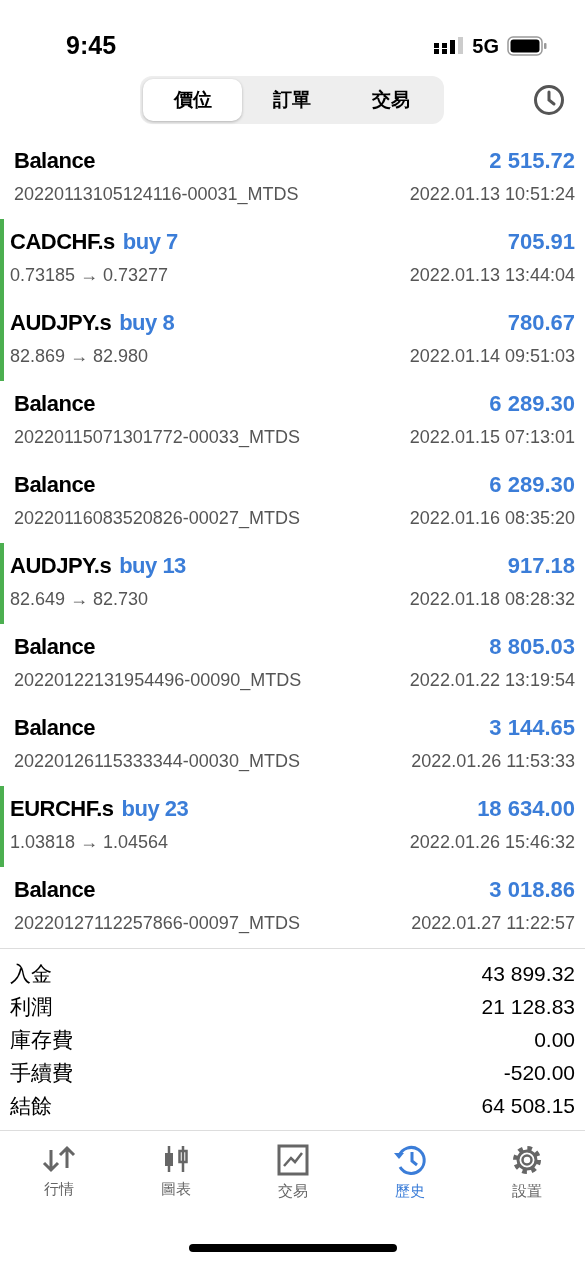  Describe the element at coordinates (492, 275) in the screenshot. I see `deal-time: 2022.01.13 13:44:04` at that location.